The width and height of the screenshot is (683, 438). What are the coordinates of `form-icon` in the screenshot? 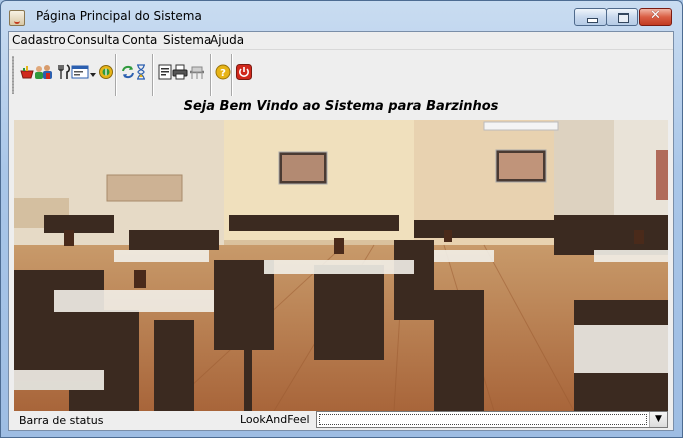 It's located at (80, 72).